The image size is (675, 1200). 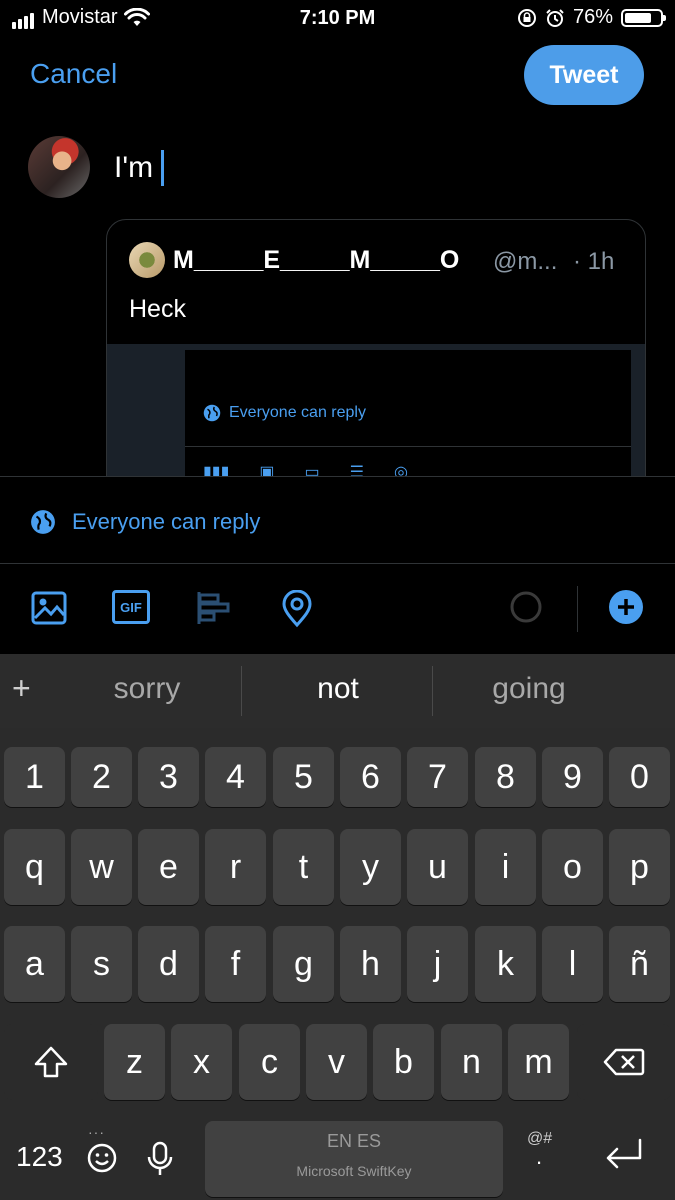 I want to click on backspace-key, so click(x=624, y=1062).